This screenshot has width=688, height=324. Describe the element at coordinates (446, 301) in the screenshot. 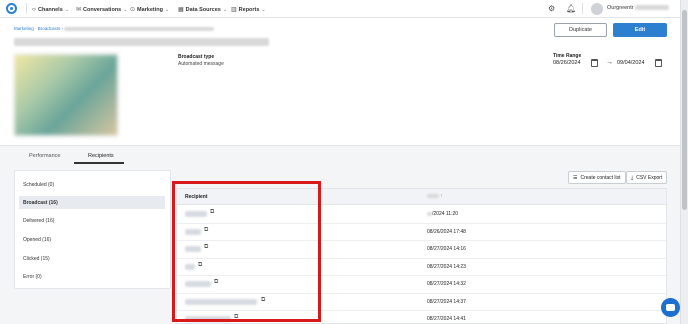

I see `sent-time: 08/27/2024 14:37` at that location.